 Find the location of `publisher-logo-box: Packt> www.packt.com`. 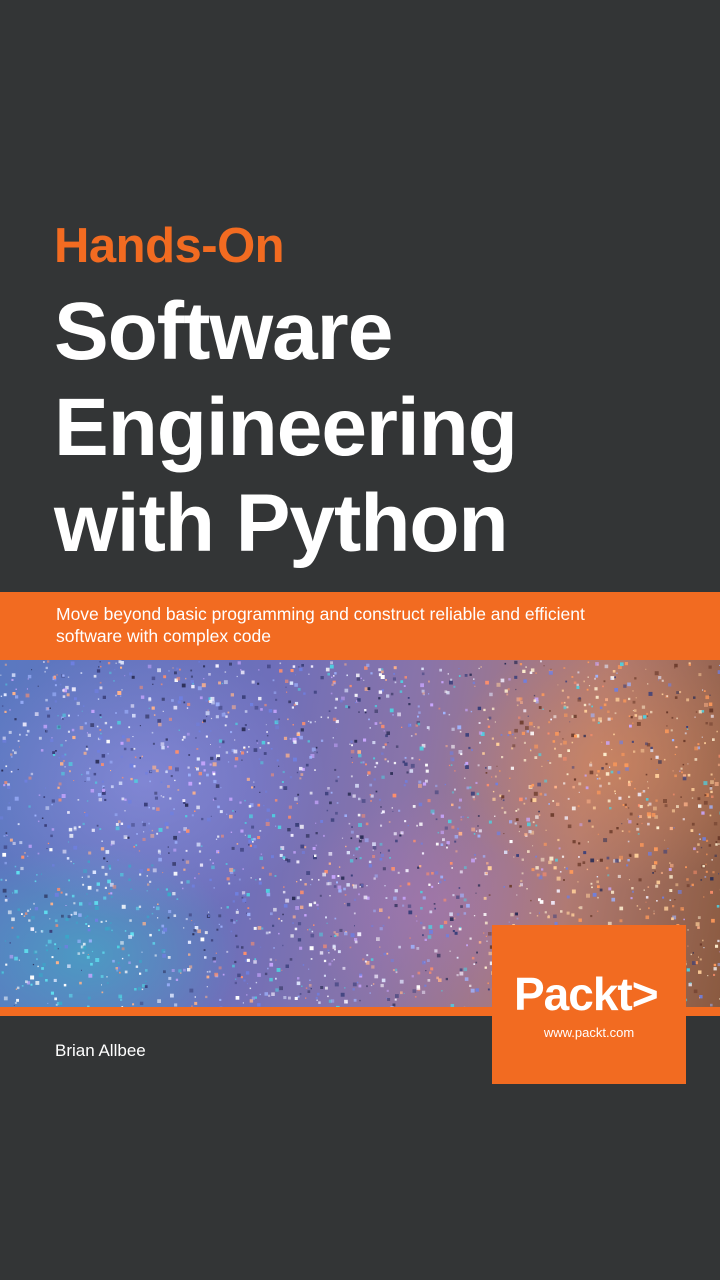

publisher-logo-box: Packt> www.packt.com is located at coordinates (589, 1004).